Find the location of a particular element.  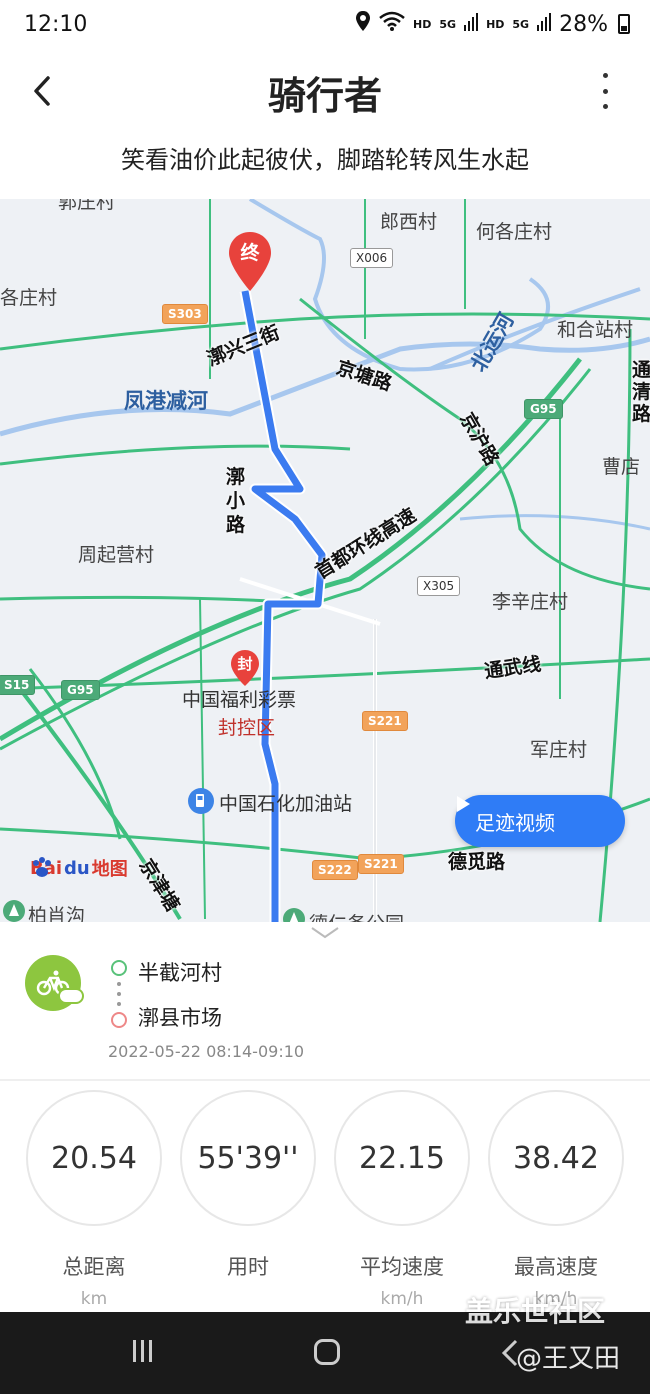

status-bar: 12:10 HD 5G HD 5G 28% is located at coordinates (325, 27).